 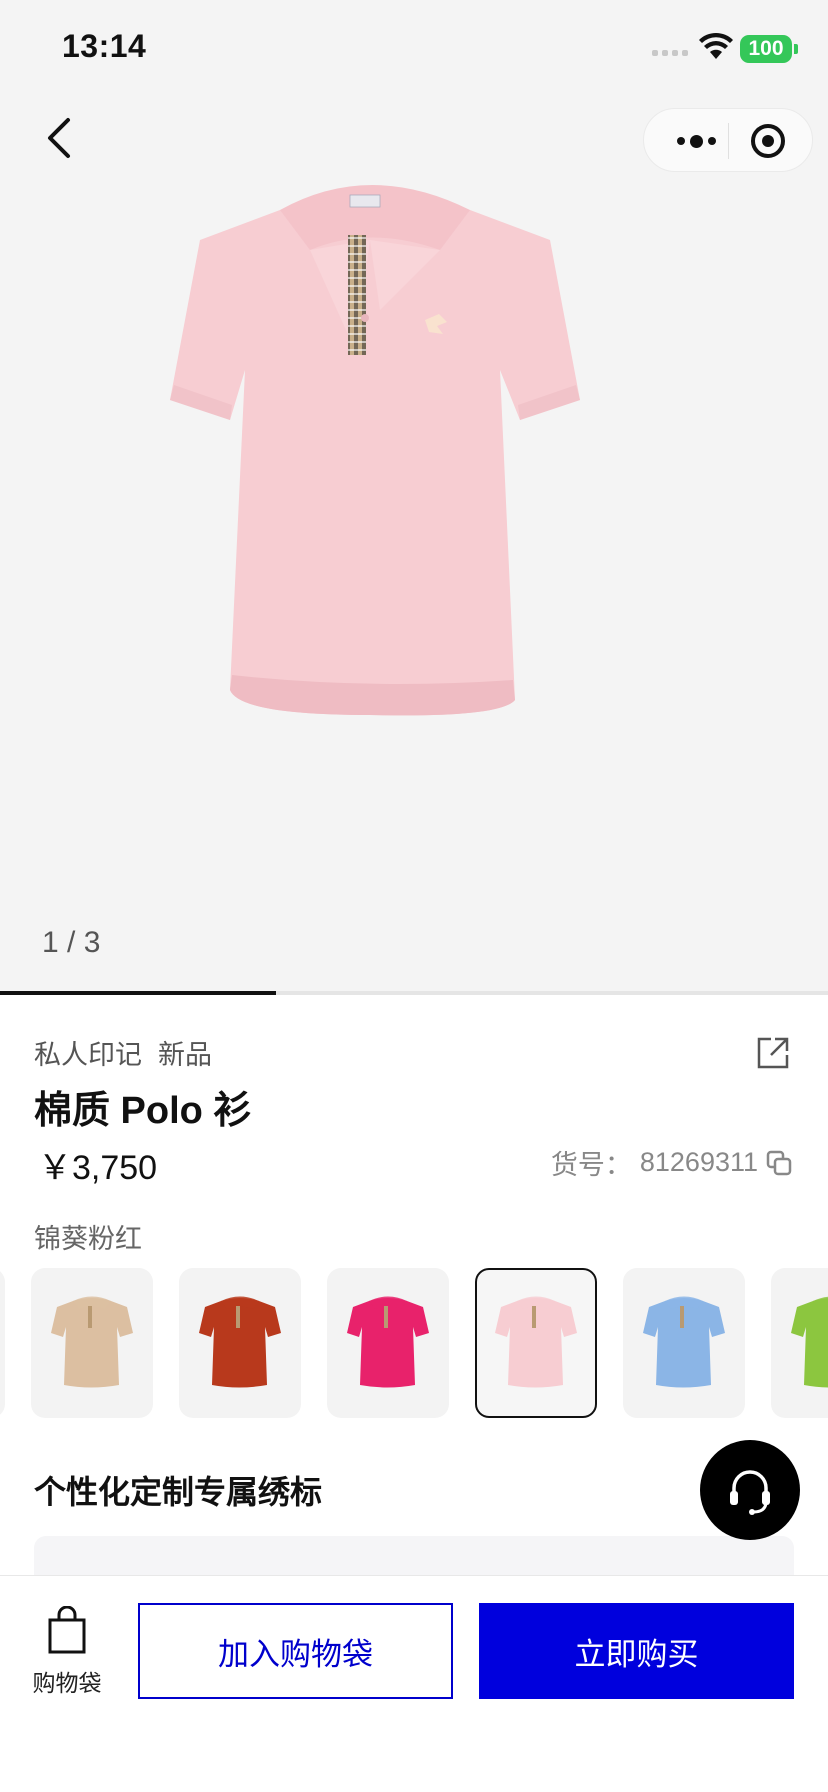 What do you see at coordinates (67, 1630) in the screenshot?
I see `shopping-bag-icon` at bounding box center [67, 1630].